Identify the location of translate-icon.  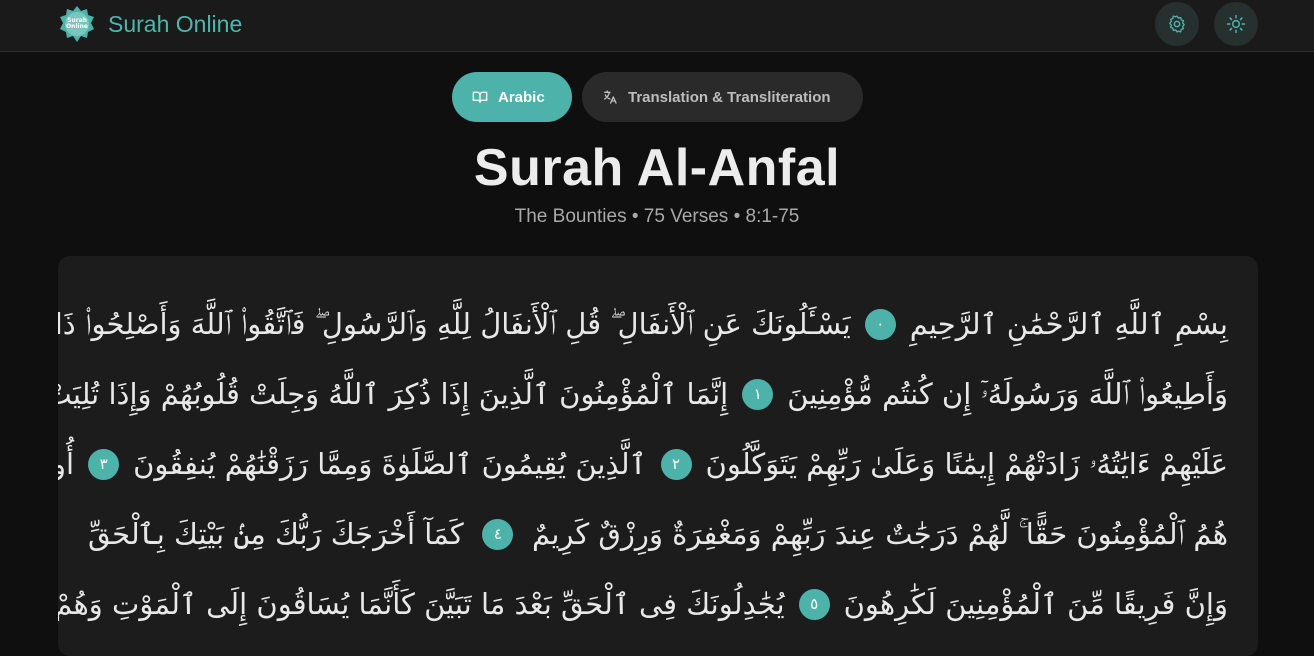
(610, 97).